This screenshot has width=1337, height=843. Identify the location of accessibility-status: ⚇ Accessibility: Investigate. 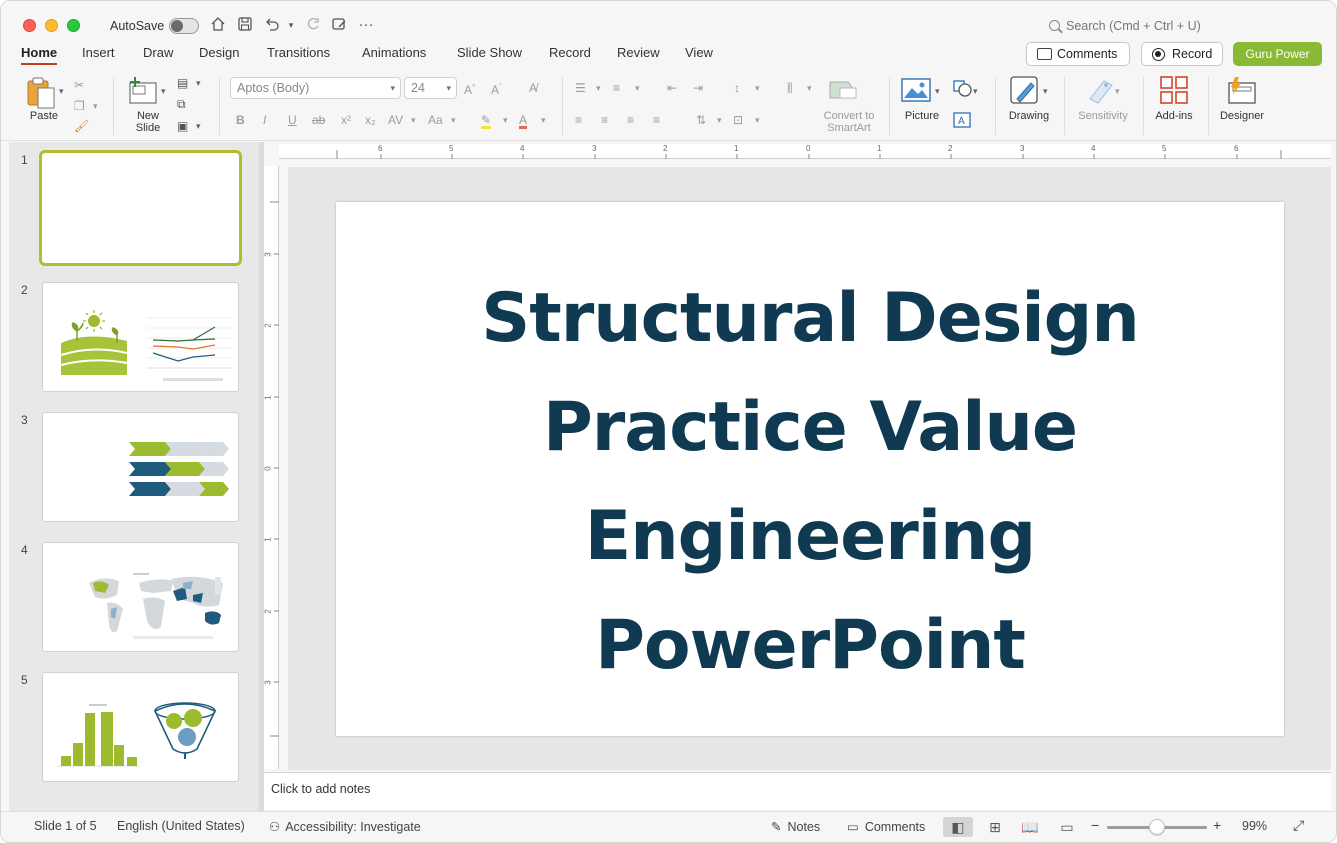
(345, 826).